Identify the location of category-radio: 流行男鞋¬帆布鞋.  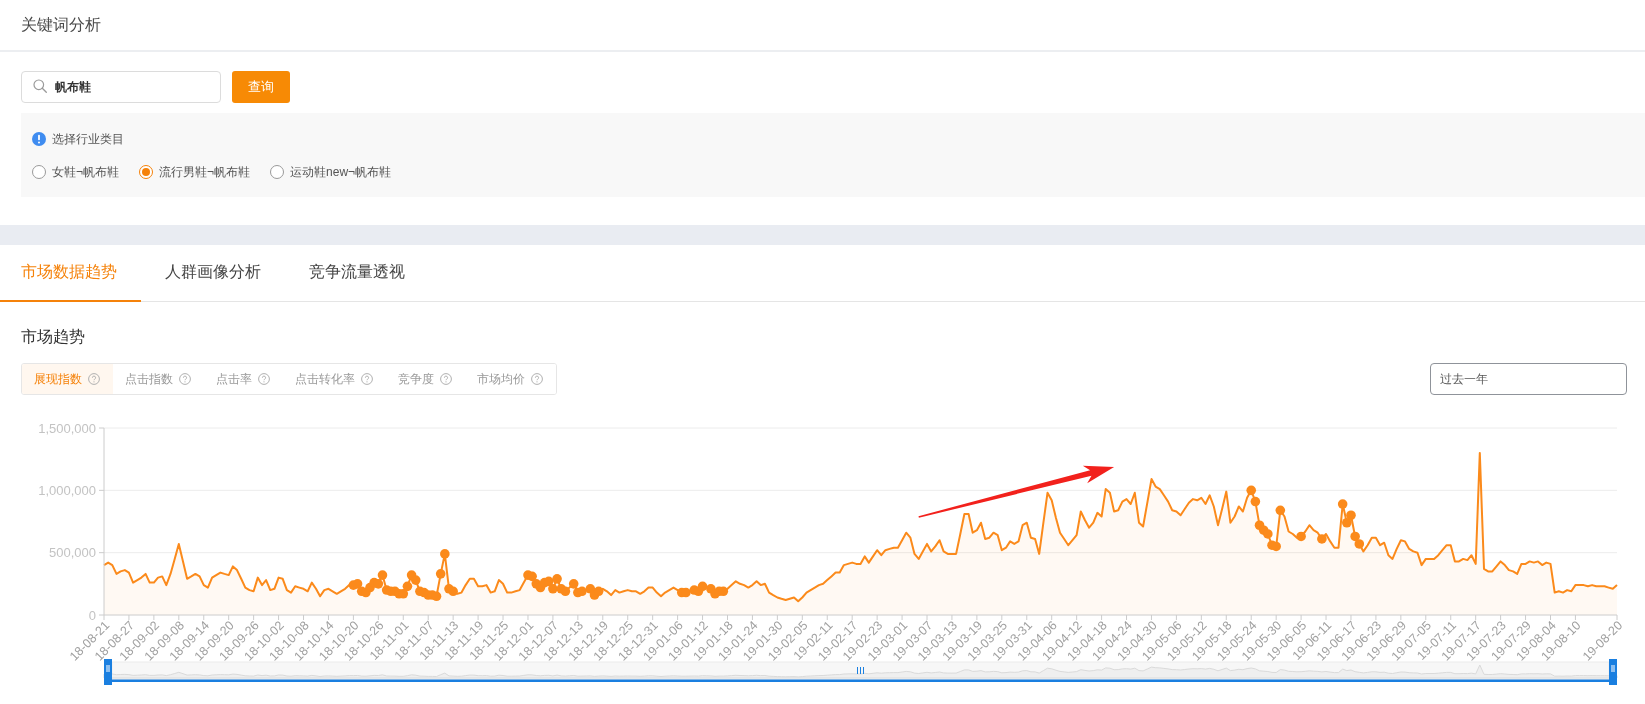
(195, 172).